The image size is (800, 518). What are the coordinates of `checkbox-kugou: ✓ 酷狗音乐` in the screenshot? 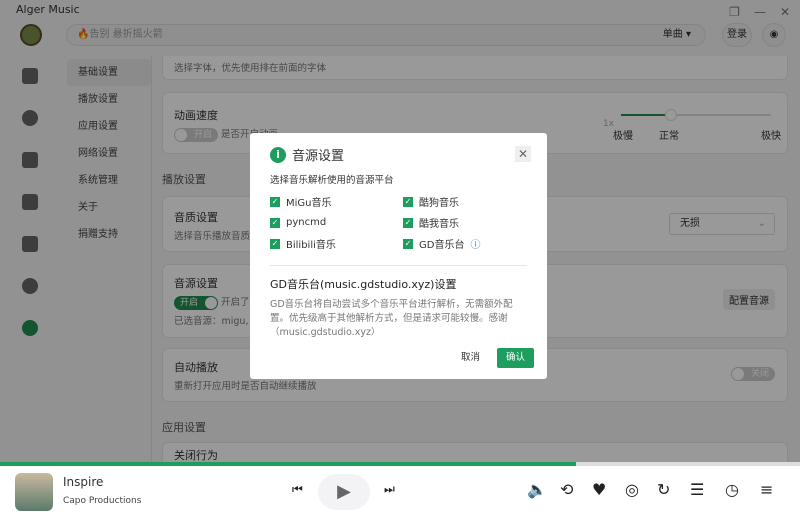 It's located at (463, 201).